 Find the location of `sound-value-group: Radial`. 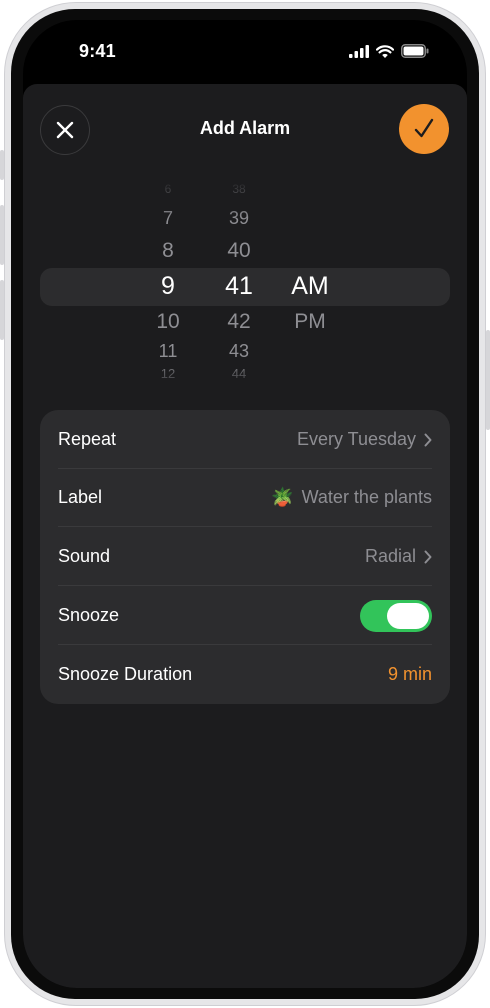

sound-value-group: Radial is located at coordinates (398, 556).